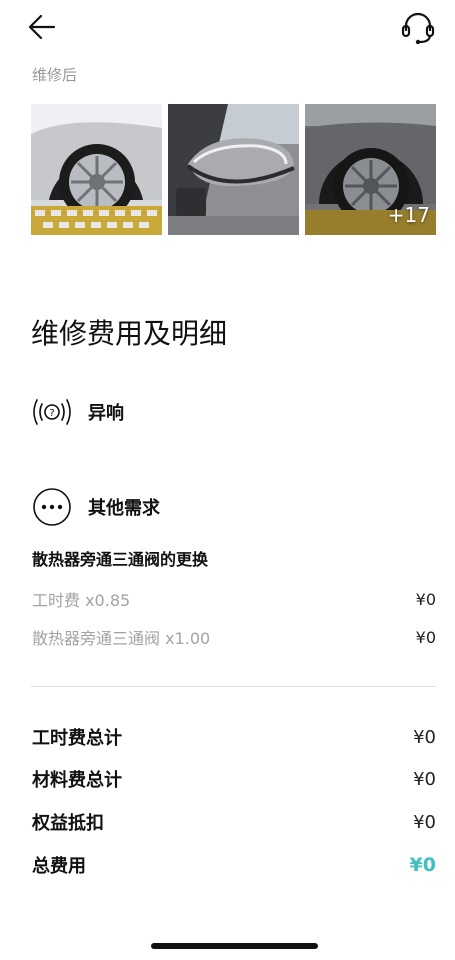 The image size is (455, 960). What do you see at coordinates (234, 637) in the screenshot?
I see `fee-line-row: 散热器旁通三通阀 x1.00 ¥0` at bounding box center [234, 637].